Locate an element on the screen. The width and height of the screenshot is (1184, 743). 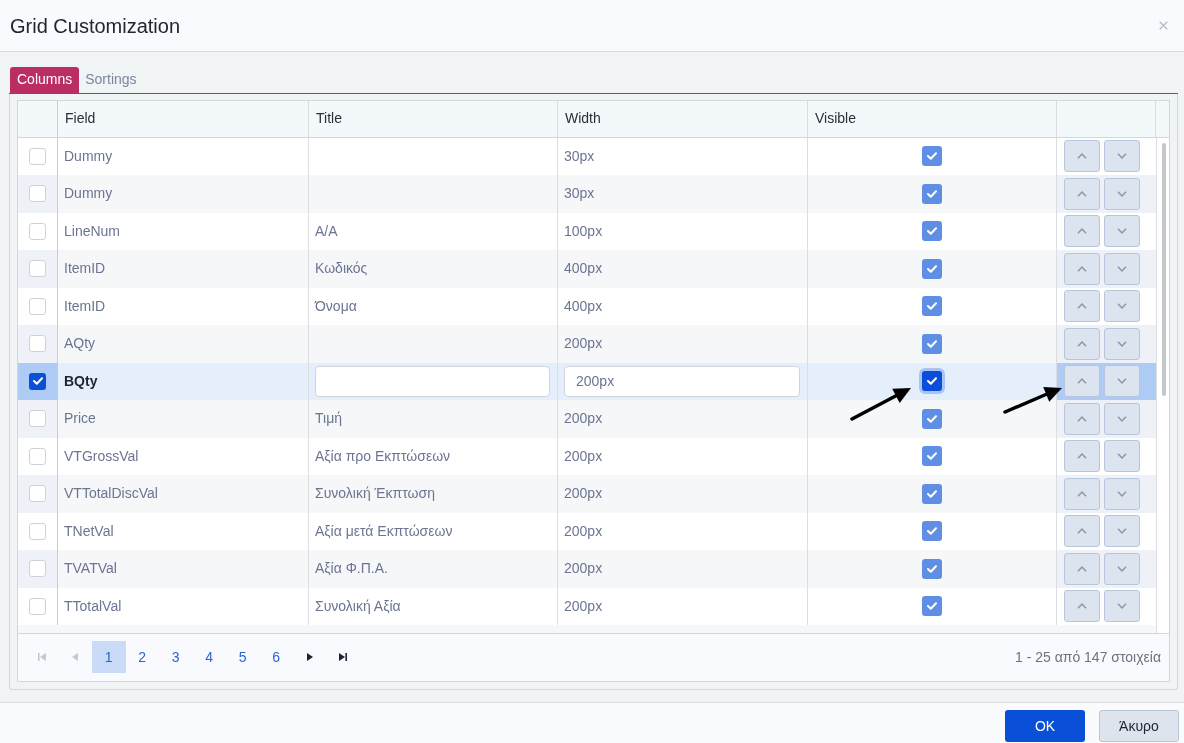
width-input: 200px is located at coordinates (682, 381).